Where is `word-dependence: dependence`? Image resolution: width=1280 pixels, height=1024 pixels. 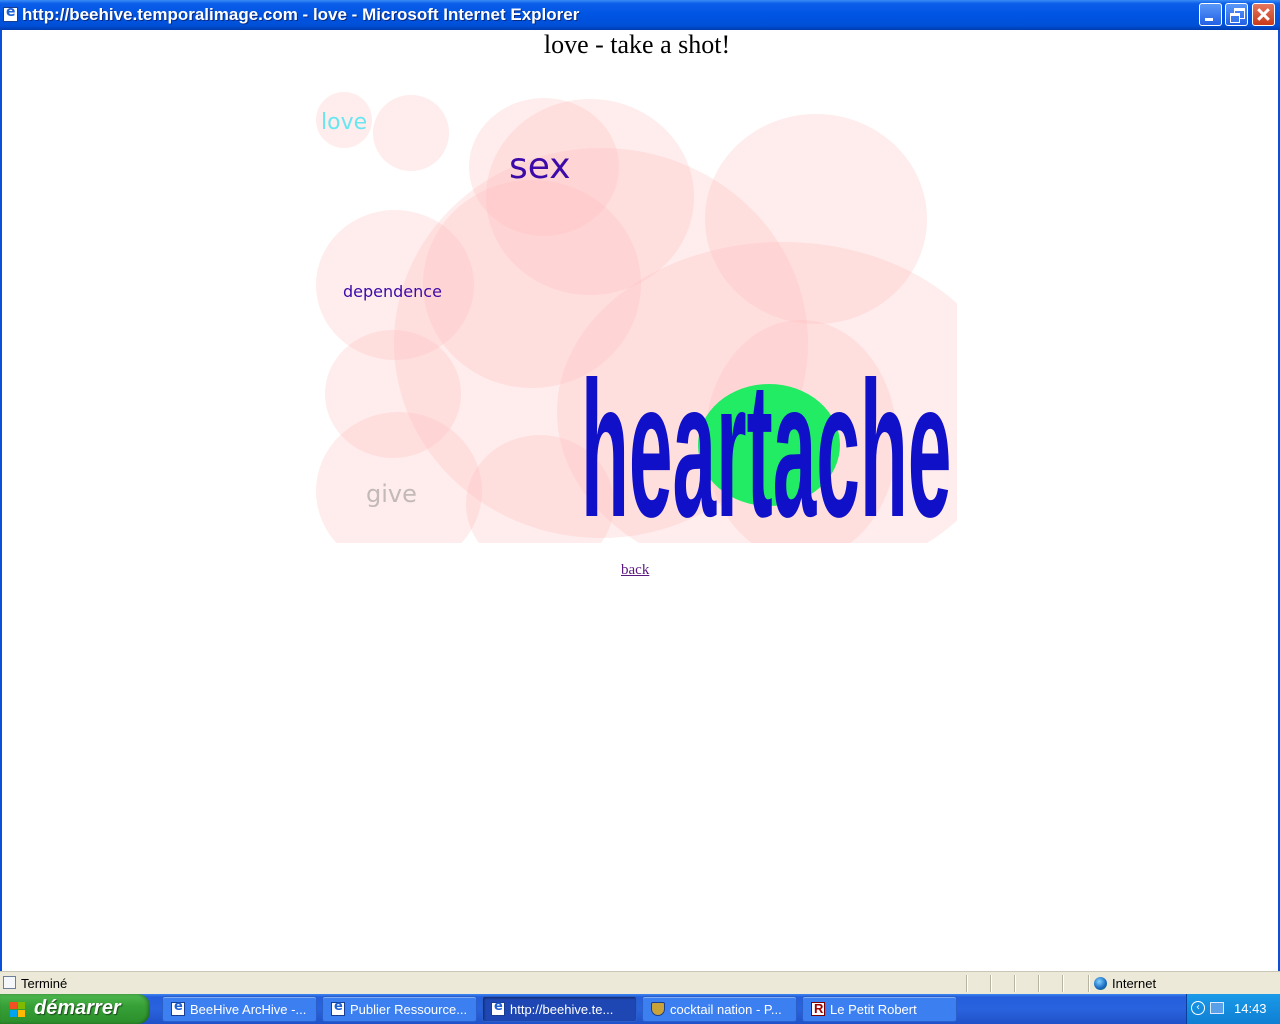 word-dependence: dependence is located at coordinates (392, 291).